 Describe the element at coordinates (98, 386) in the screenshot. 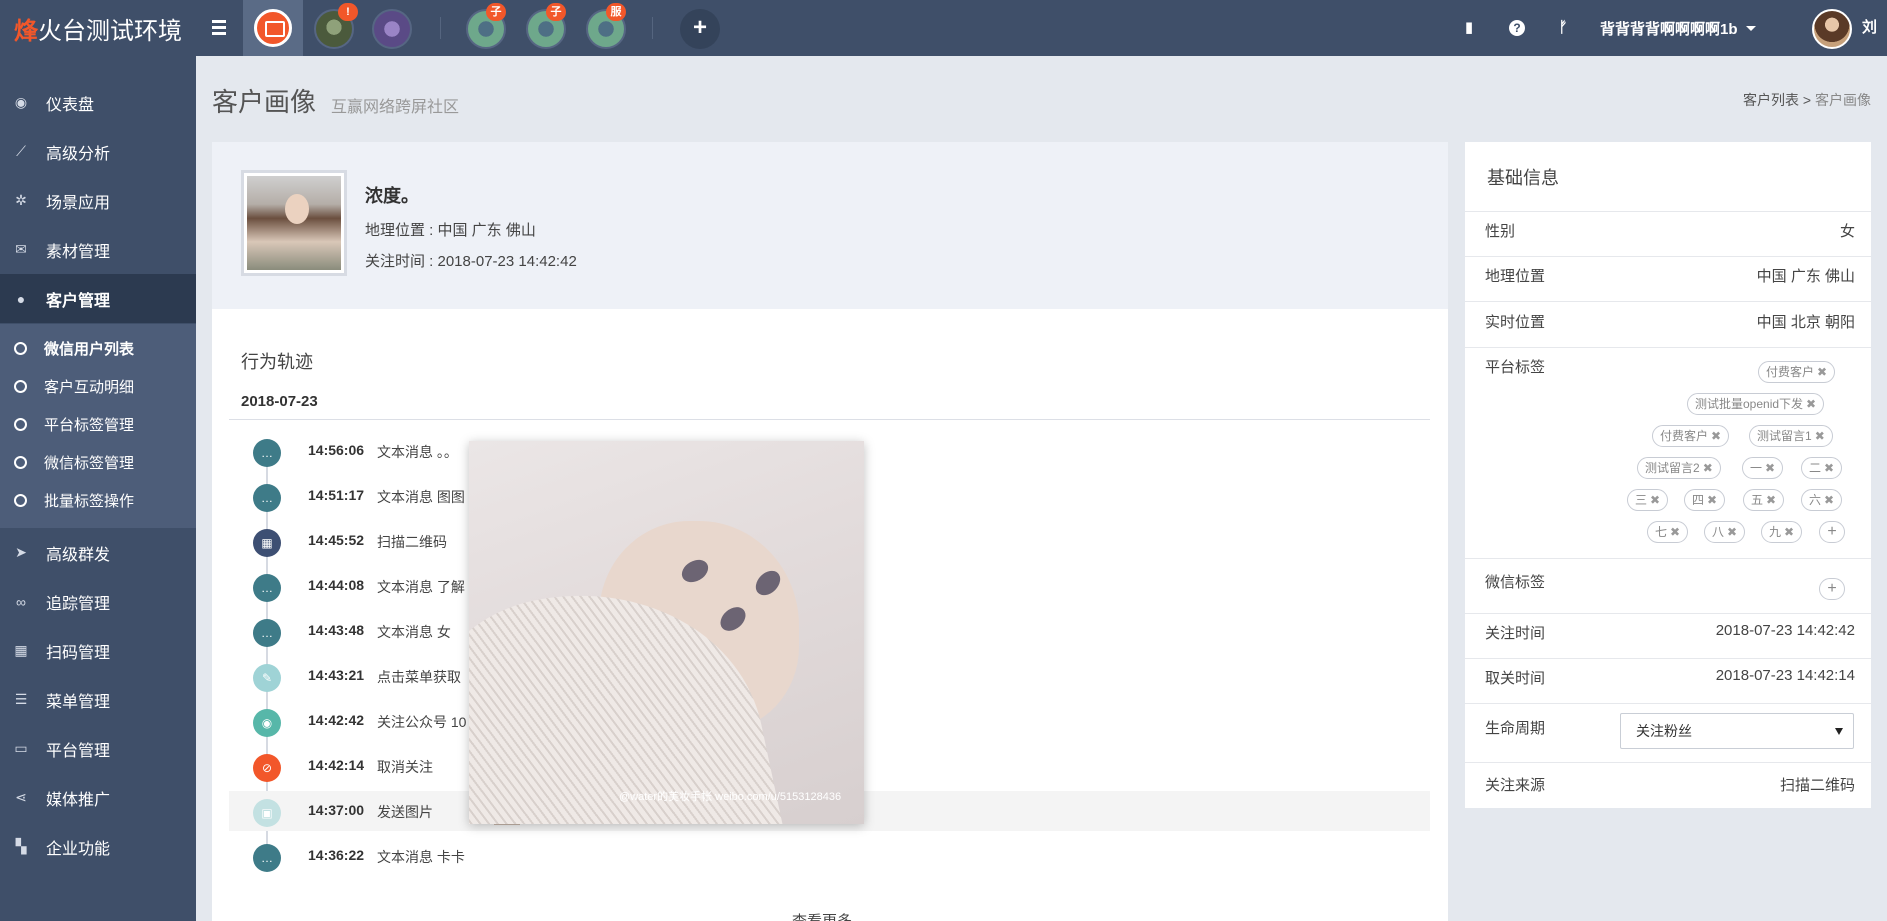

I see `submenu-interactions: 客户互动明细` at that location.